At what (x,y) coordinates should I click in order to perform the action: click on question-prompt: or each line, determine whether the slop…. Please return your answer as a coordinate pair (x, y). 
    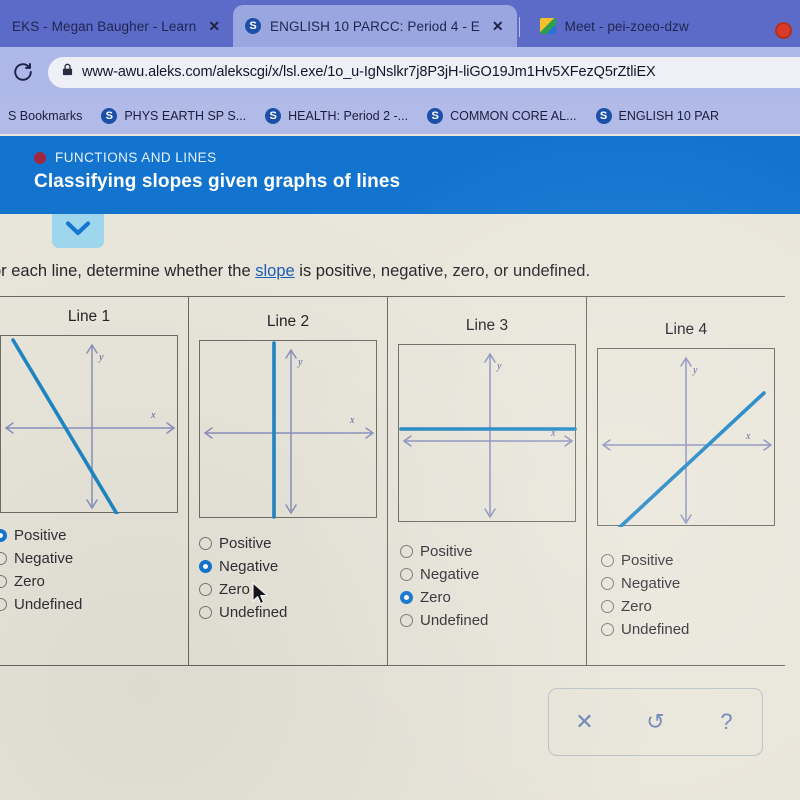
    Looking at the image, I should click on (391, 271).